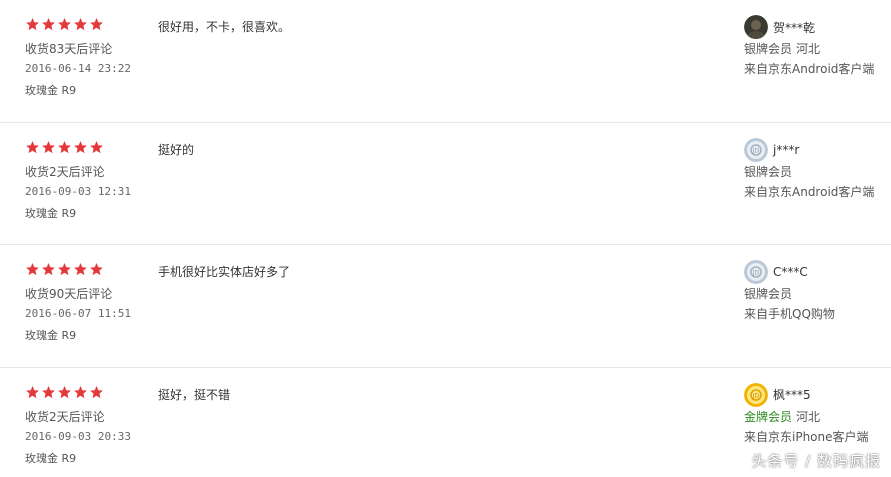  Describe the element at coordinates (786, 150) in the screenshot. I see `username: j***r` at that location.